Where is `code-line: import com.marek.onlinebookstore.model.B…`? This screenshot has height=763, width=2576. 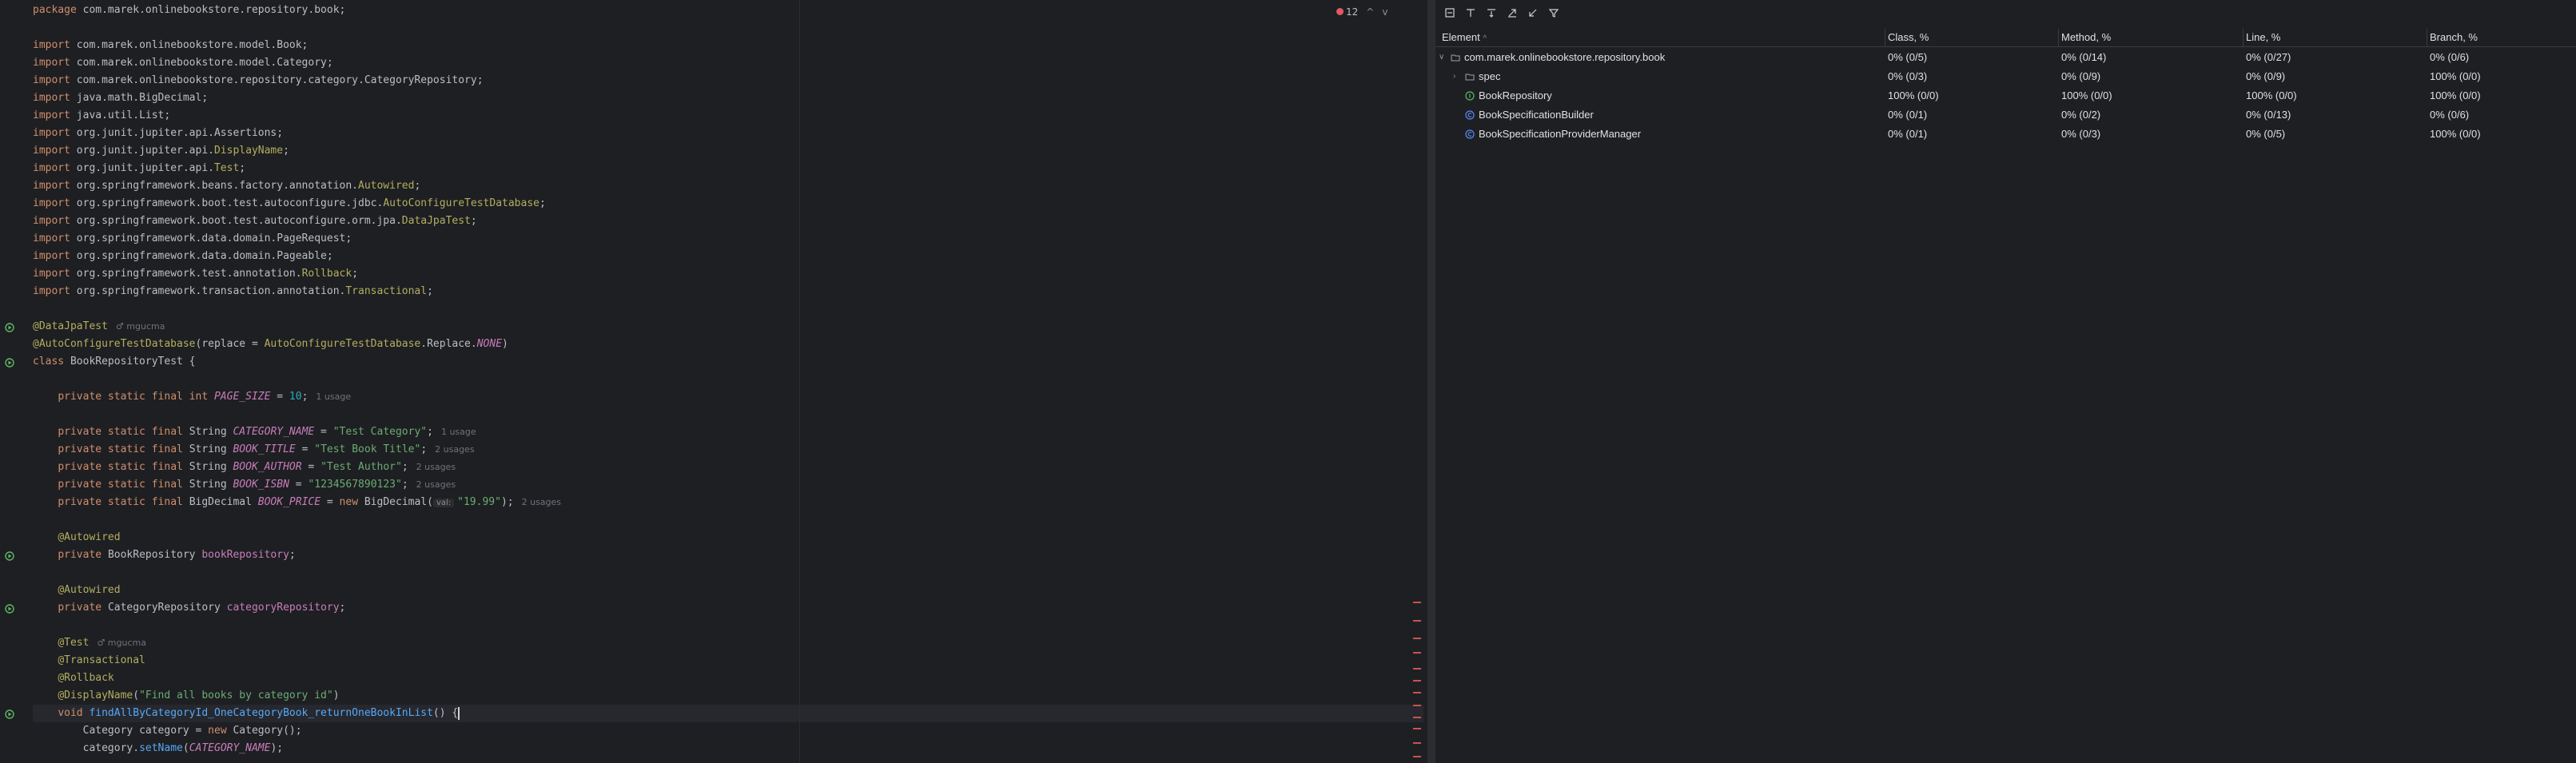
code-line: import com.marek.onlinebookstore.model.B… is located at coordinates (170, 45).